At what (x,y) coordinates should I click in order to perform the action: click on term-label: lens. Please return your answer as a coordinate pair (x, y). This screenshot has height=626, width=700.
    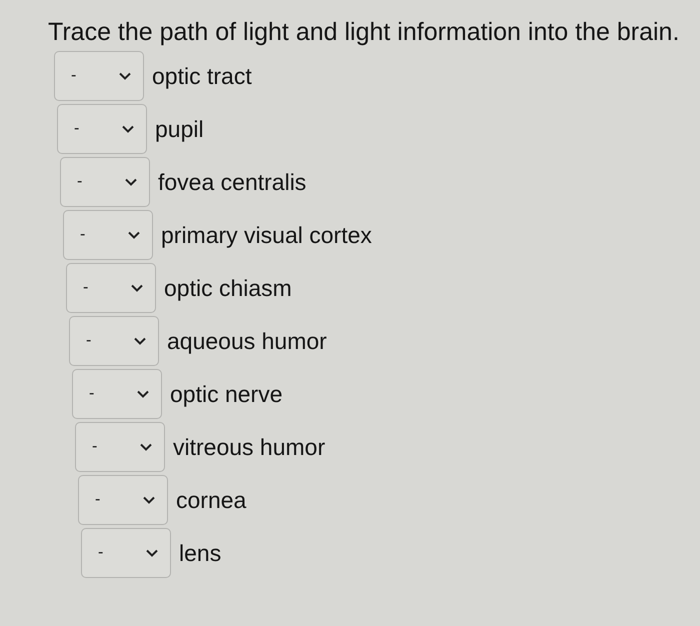
    Looking at the image, I should click on (200, 553).